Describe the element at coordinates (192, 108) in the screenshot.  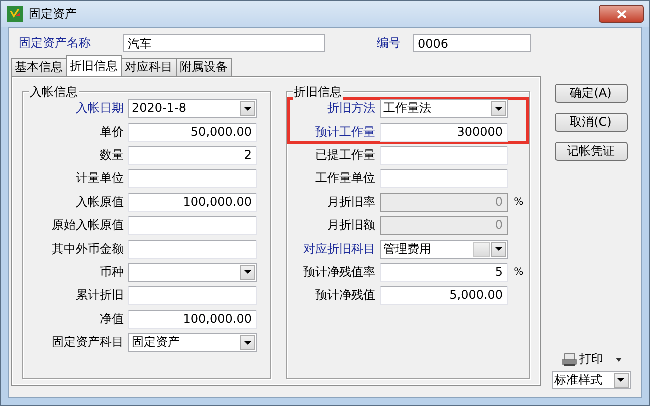
I see `dropdown: 2020-1-8` at that location.